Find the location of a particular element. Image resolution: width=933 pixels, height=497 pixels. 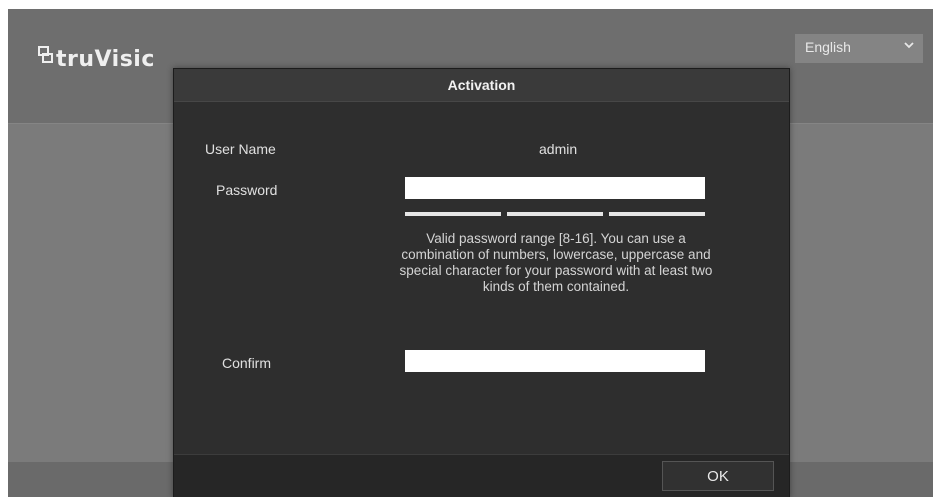

language-select: English is located at coordinates (859, 48).